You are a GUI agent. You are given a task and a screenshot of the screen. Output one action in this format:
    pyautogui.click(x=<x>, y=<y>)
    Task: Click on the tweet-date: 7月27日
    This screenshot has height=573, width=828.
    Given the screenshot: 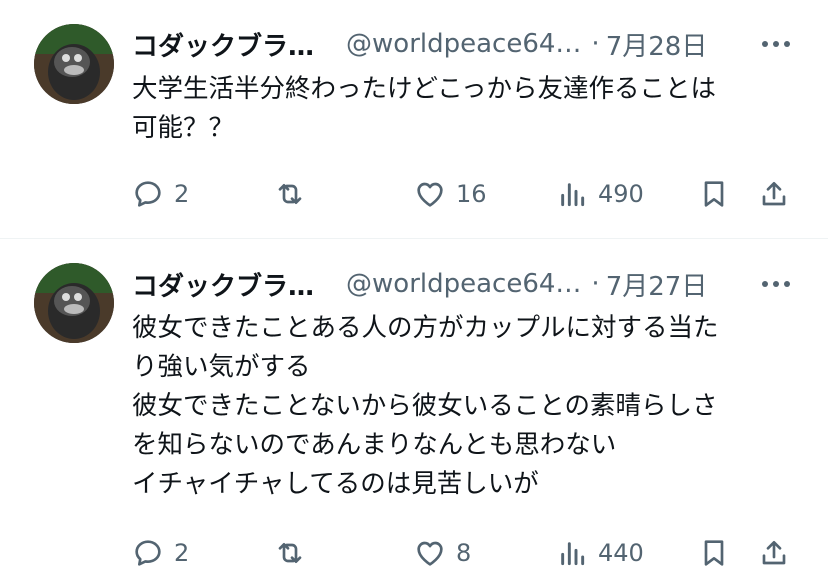 What is the action you would take?
    pyautogui.click(x=657, y=284)
    